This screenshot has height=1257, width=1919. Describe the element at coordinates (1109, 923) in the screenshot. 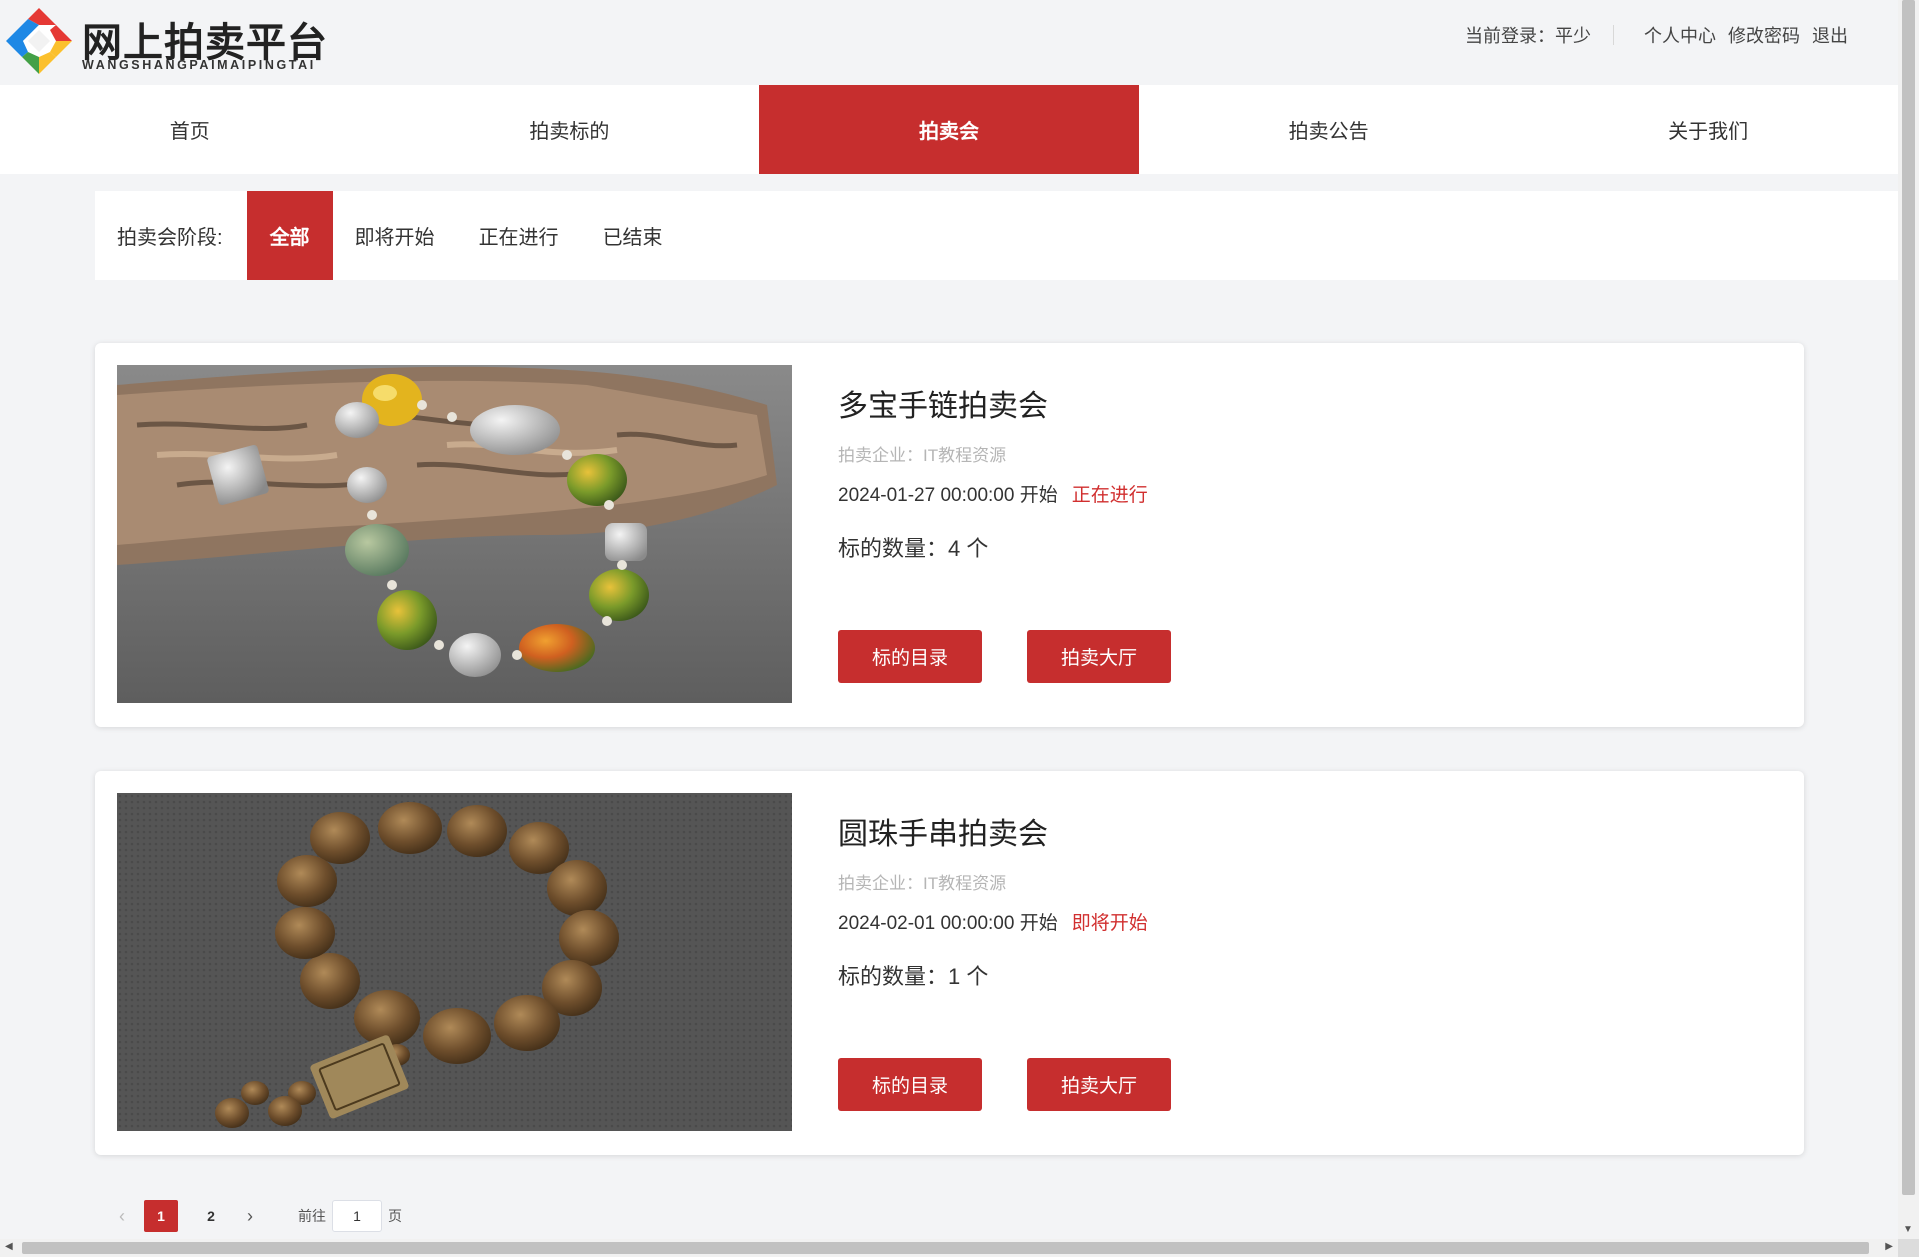

I see `status-badge: 即将开始` at that location.